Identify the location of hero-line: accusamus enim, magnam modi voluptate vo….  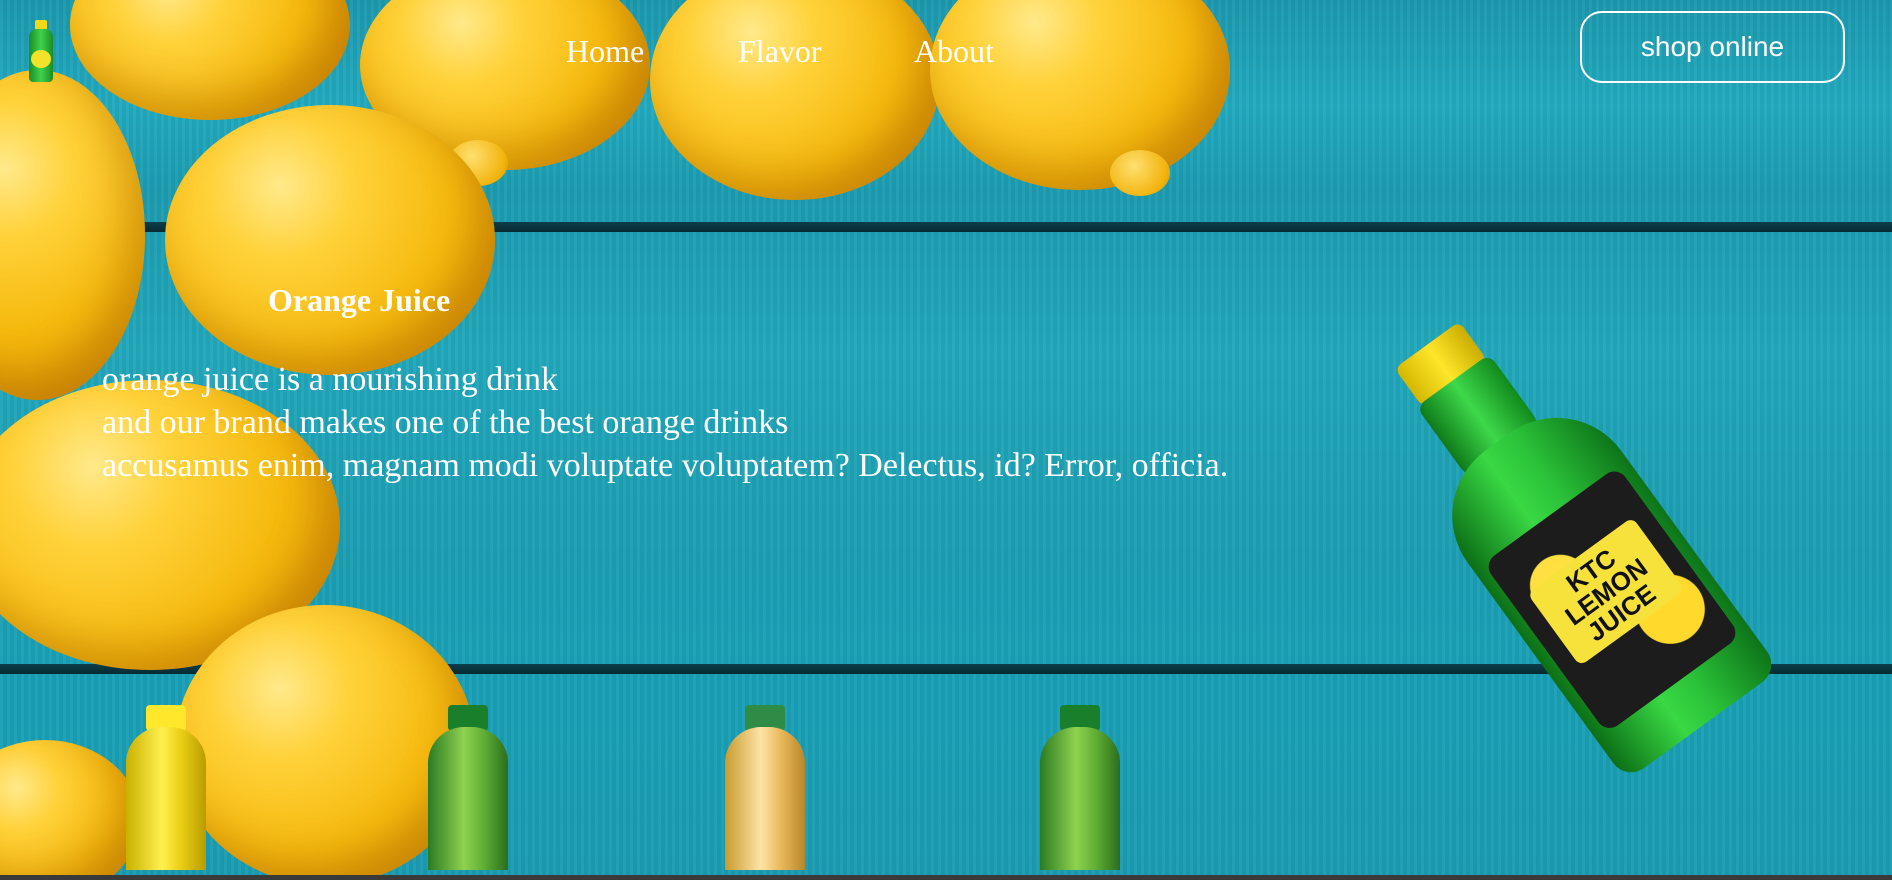
(665, 465).